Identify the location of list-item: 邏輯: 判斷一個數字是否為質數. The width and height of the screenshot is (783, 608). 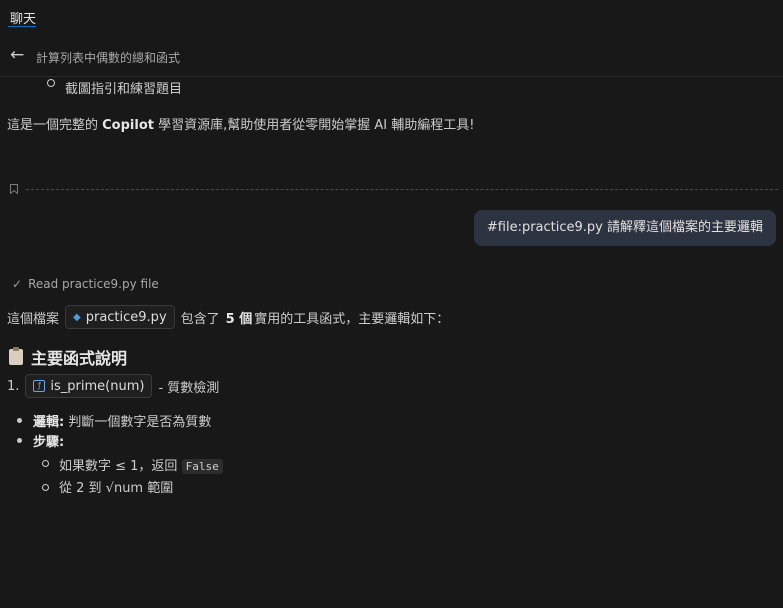
(122, 422).